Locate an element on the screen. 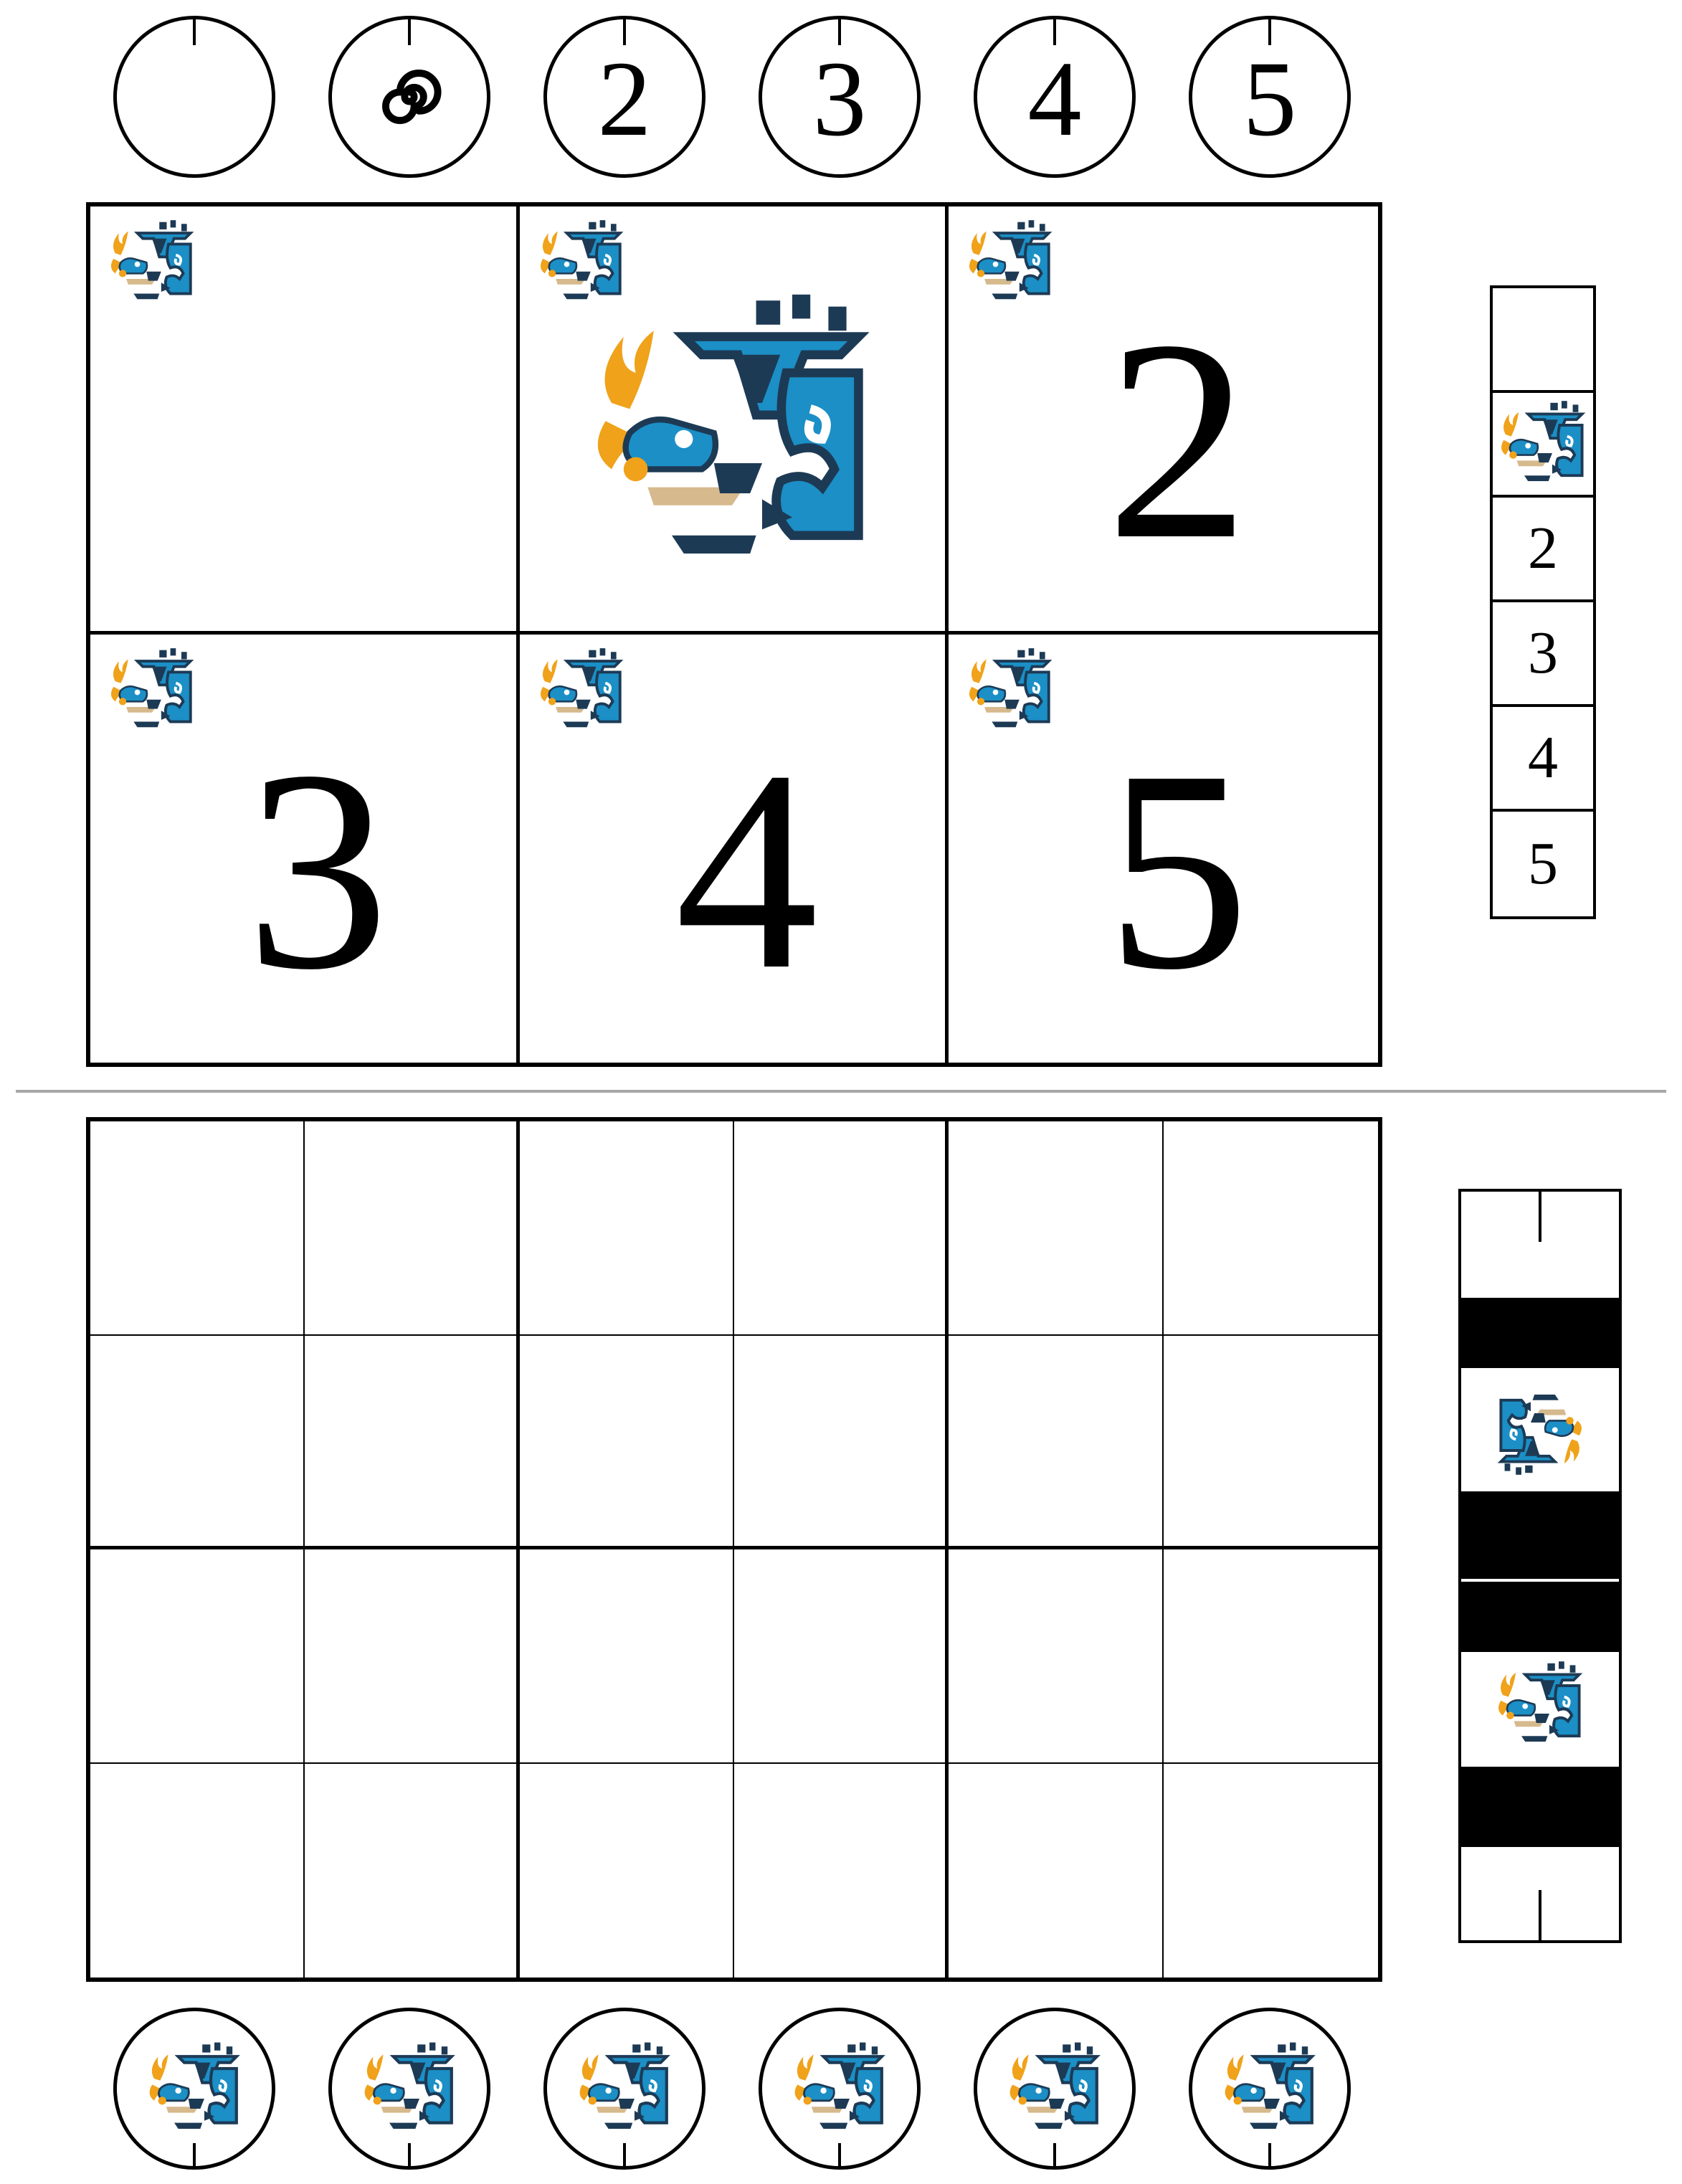 This screenshot has height=2184, width=1682. token-swirl is located at coordinates (409, 97).